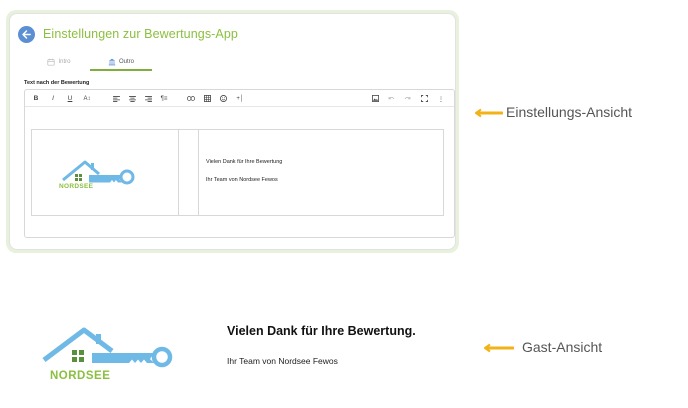  I want to click on image-icon, so click(375, 98).